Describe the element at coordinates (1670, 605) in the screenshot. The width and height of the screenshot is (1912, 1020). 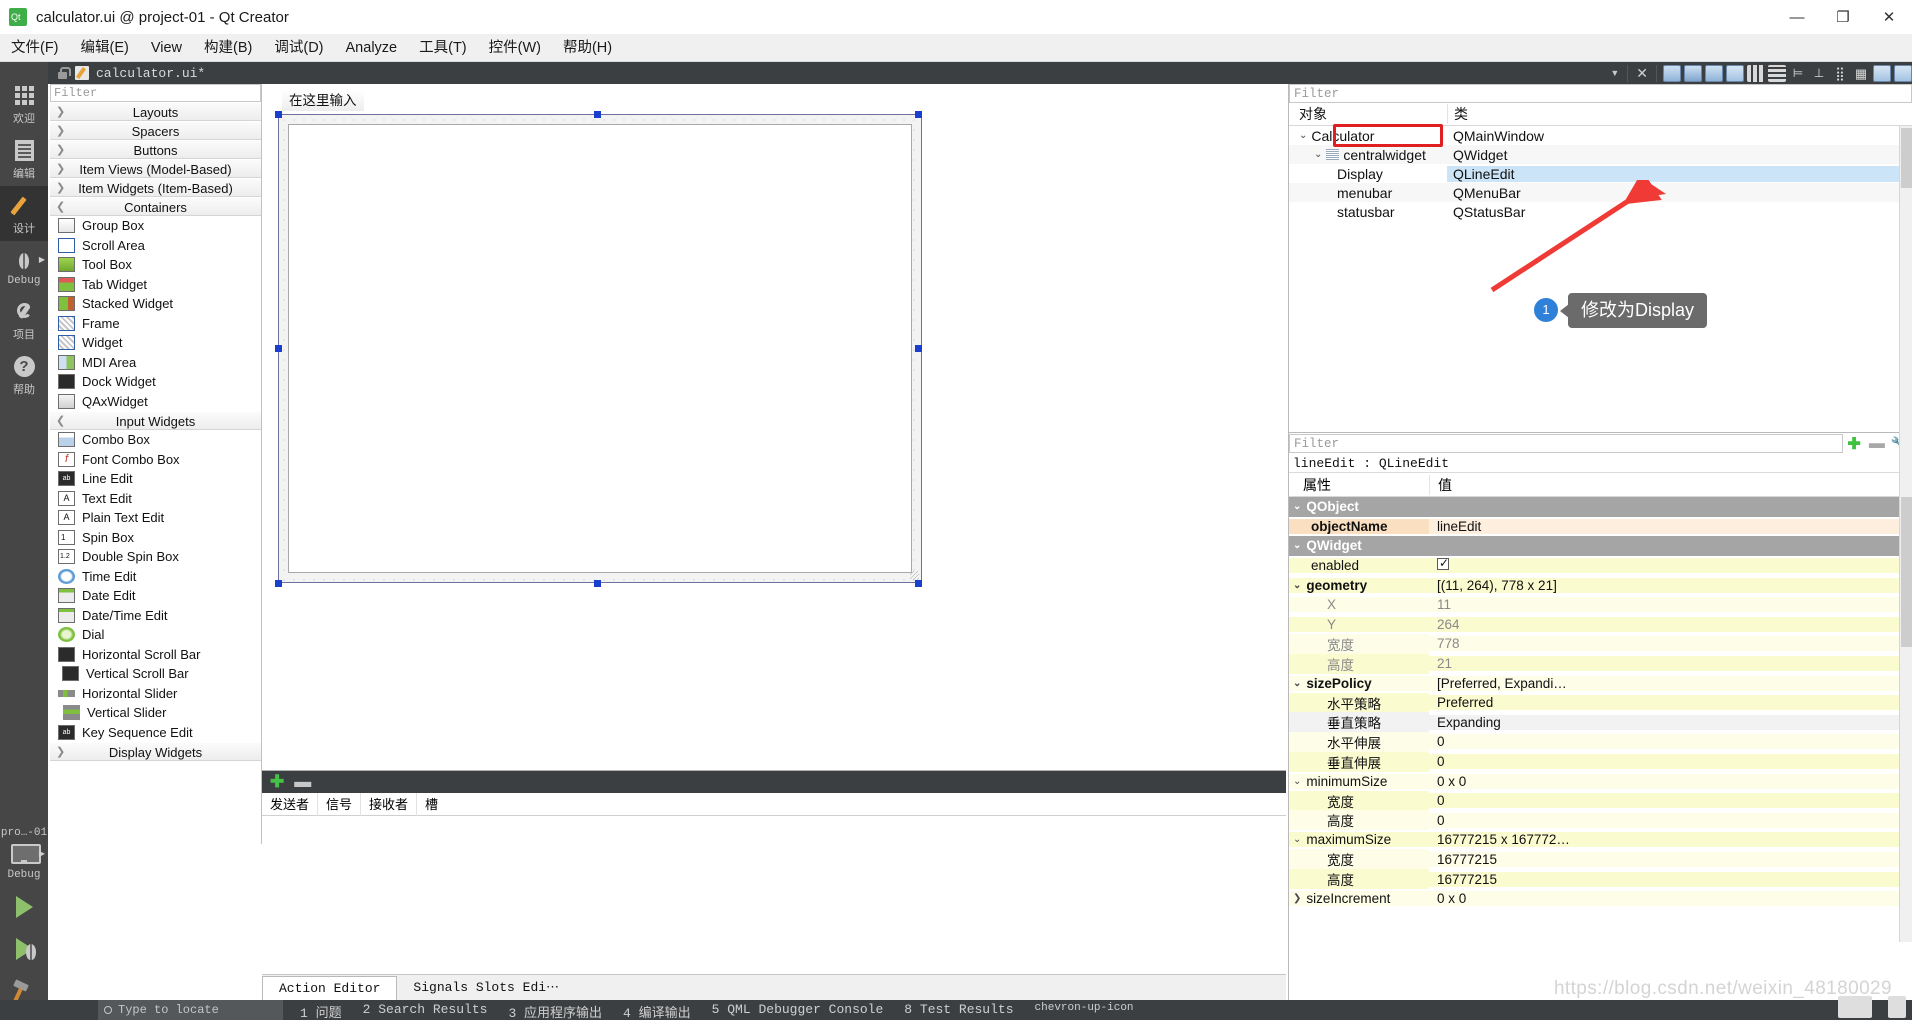
I see `property-value: 11` at that location.